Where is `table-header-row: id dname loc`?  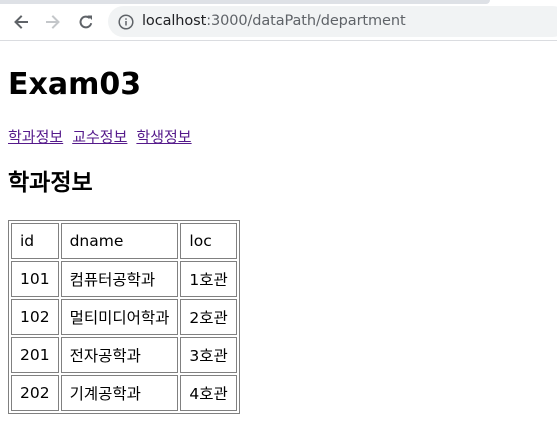 table-header-row: id dname loc is located at coordinates (124, 241).